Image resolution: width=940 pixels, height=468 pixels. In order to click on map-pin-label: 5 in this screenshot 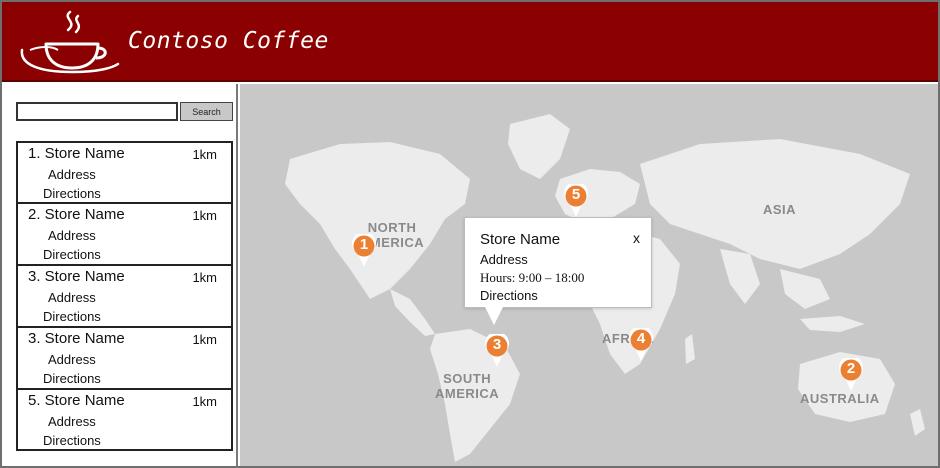, I will do `click(576, 194)`.